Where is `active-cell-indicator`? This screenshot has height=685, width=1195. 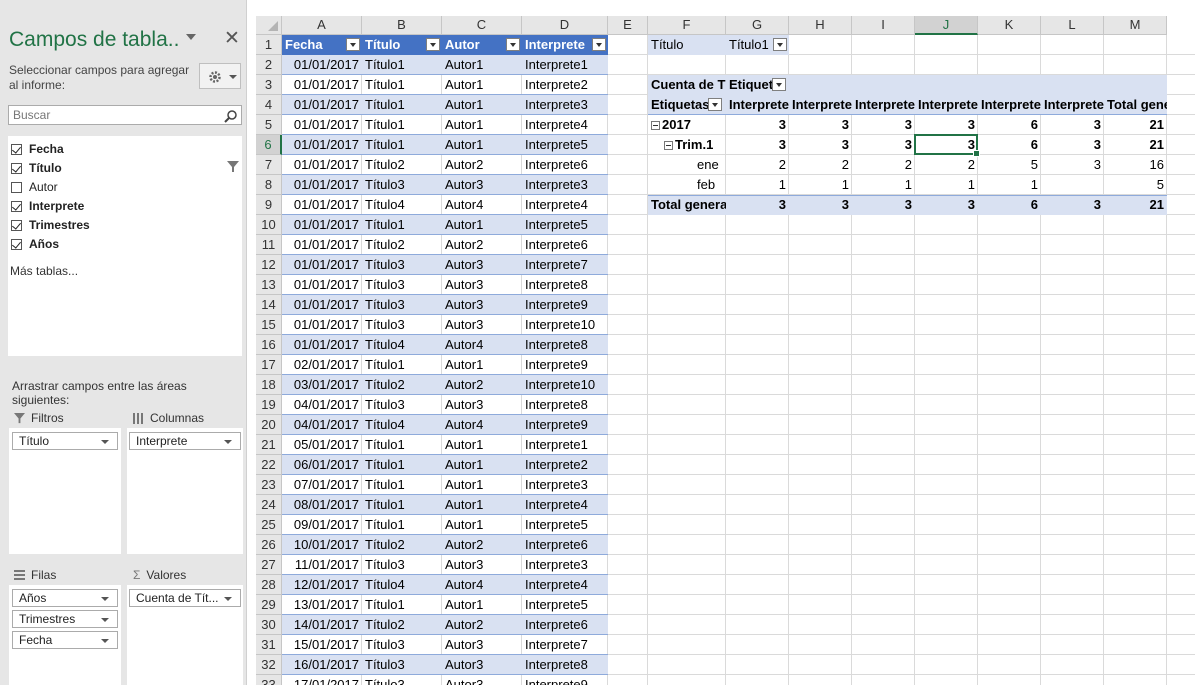 active-cell-indicator is located at coordinates (947, 145).